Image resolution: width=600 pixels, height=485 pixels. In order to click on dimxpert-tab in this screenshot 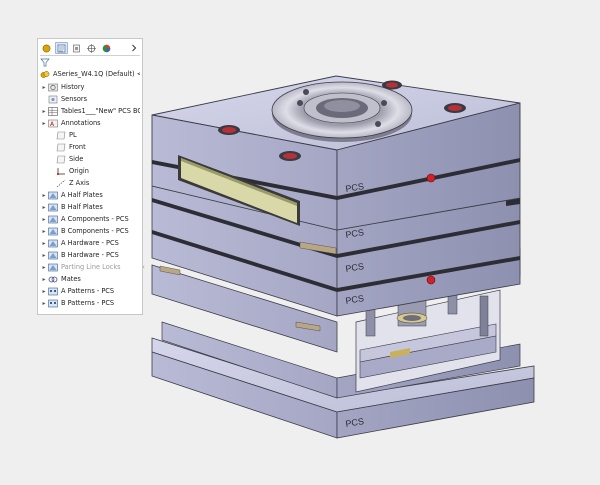, I will do `click(91, 48)`.